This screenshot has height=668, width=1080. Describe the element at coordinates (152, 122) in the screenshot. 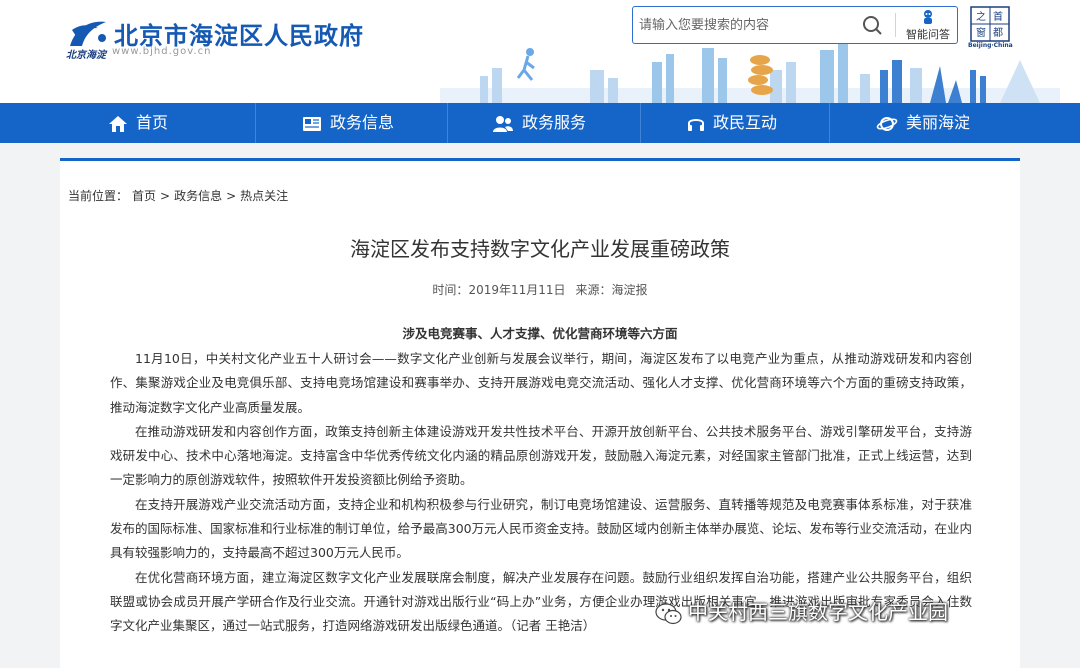

I see `nav-item-label: 首页` at that location.